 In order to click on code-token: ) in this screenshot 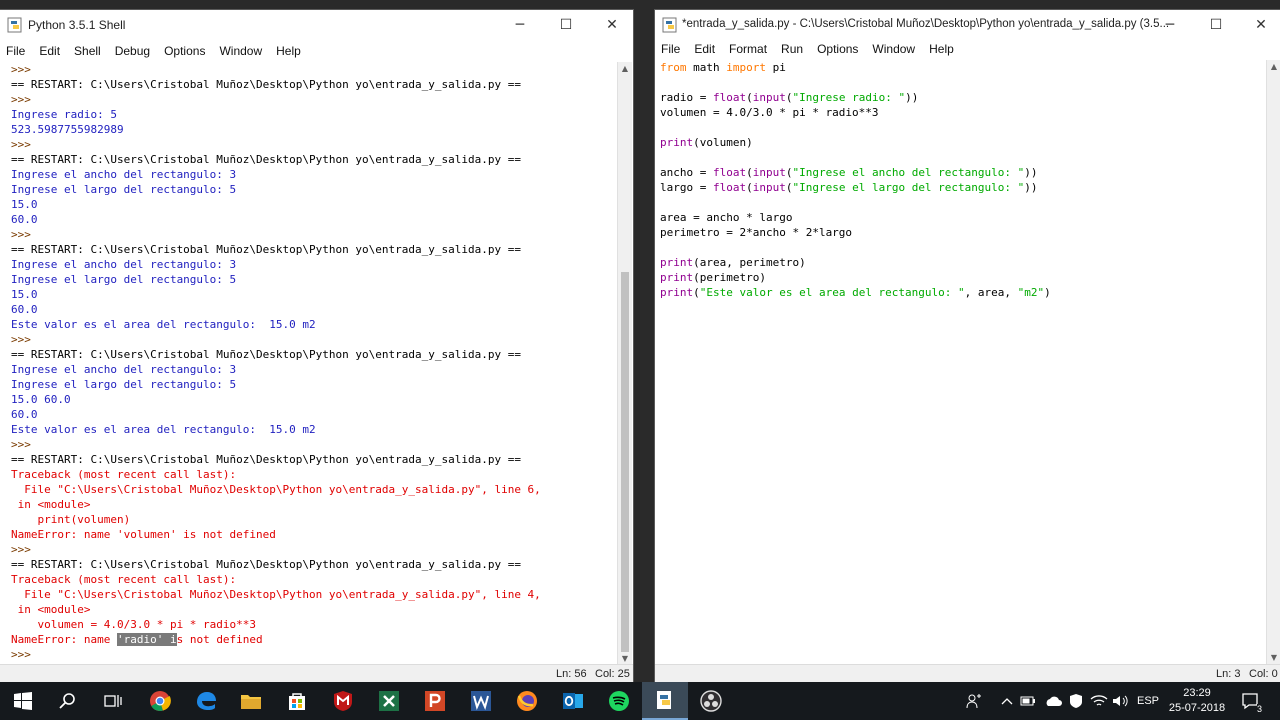, I will do `click(1047, 292)`.